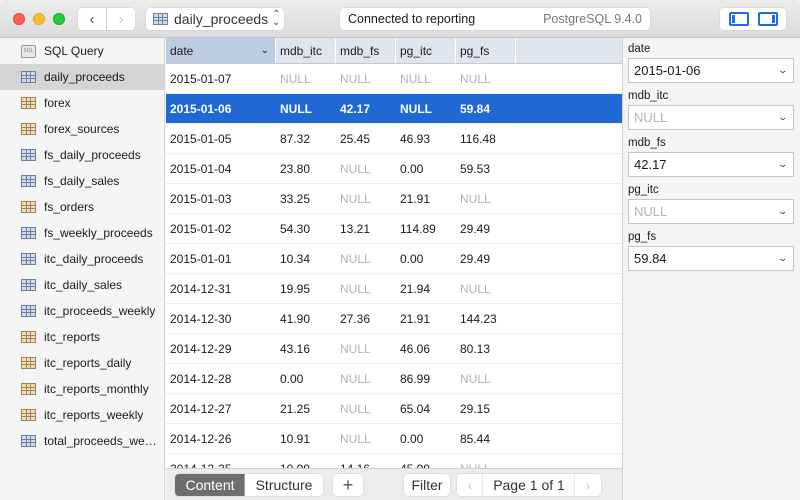 The width and height of the screenshot is (800, 500). I want to click on cell-date: 2014-12-30, so click(221, 319).